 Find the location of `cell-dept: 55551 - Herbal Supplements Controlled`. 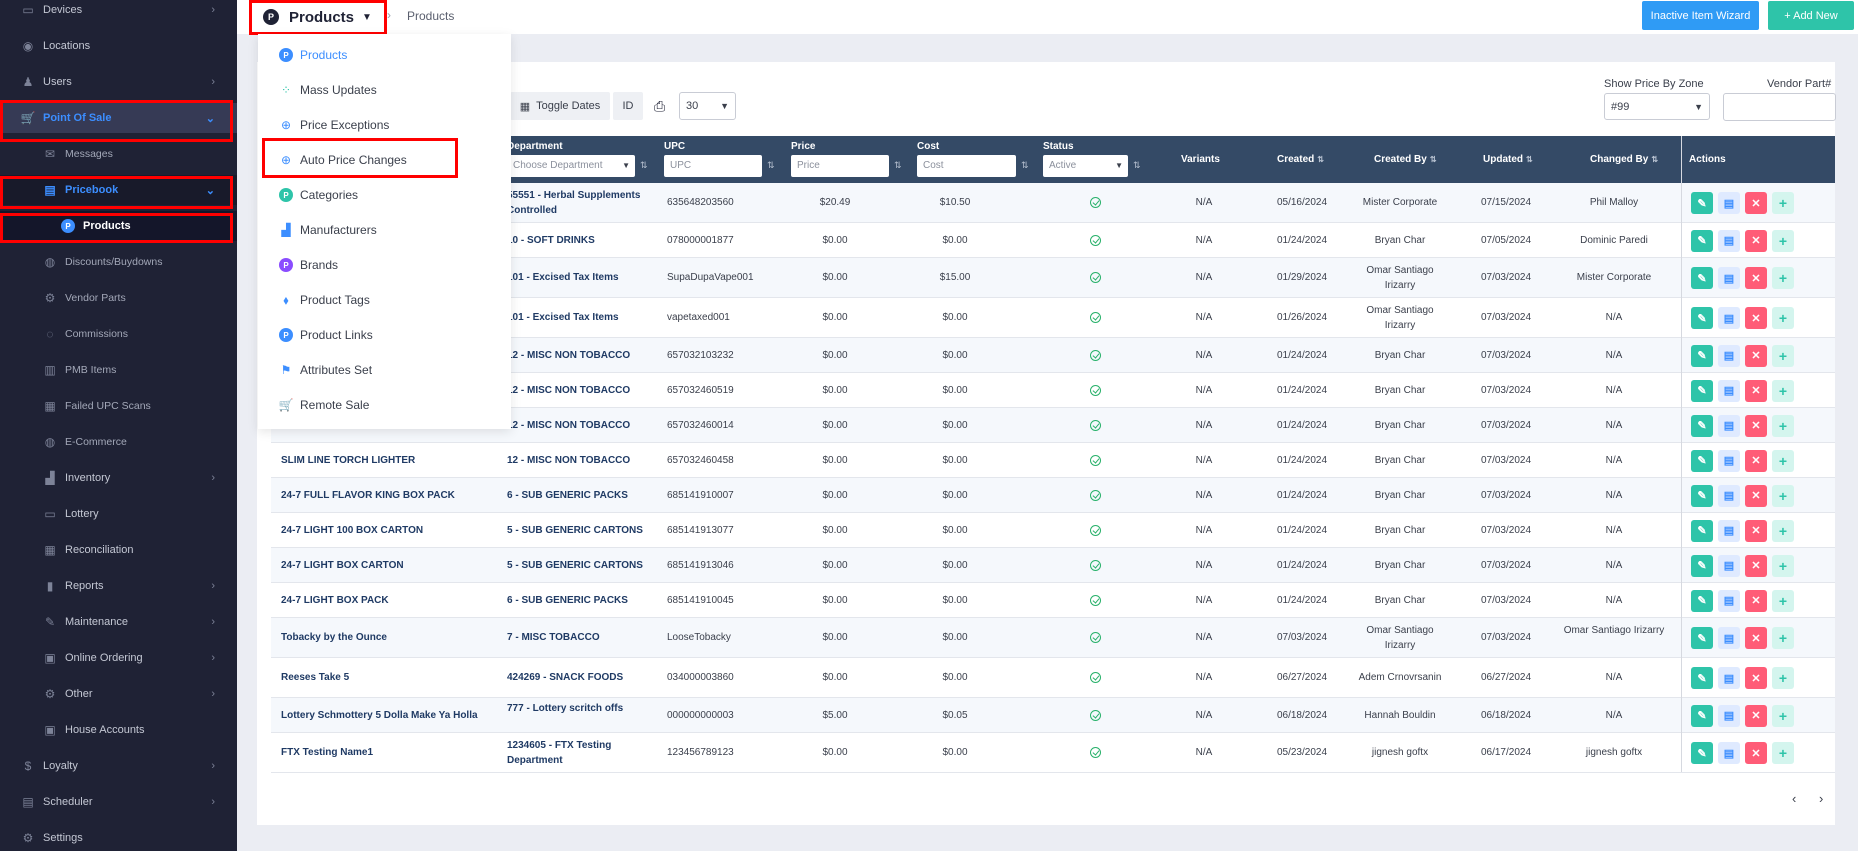

cell-dept: 55551 - Herbal Supplements Controlled is located at coordinates (582, 203).